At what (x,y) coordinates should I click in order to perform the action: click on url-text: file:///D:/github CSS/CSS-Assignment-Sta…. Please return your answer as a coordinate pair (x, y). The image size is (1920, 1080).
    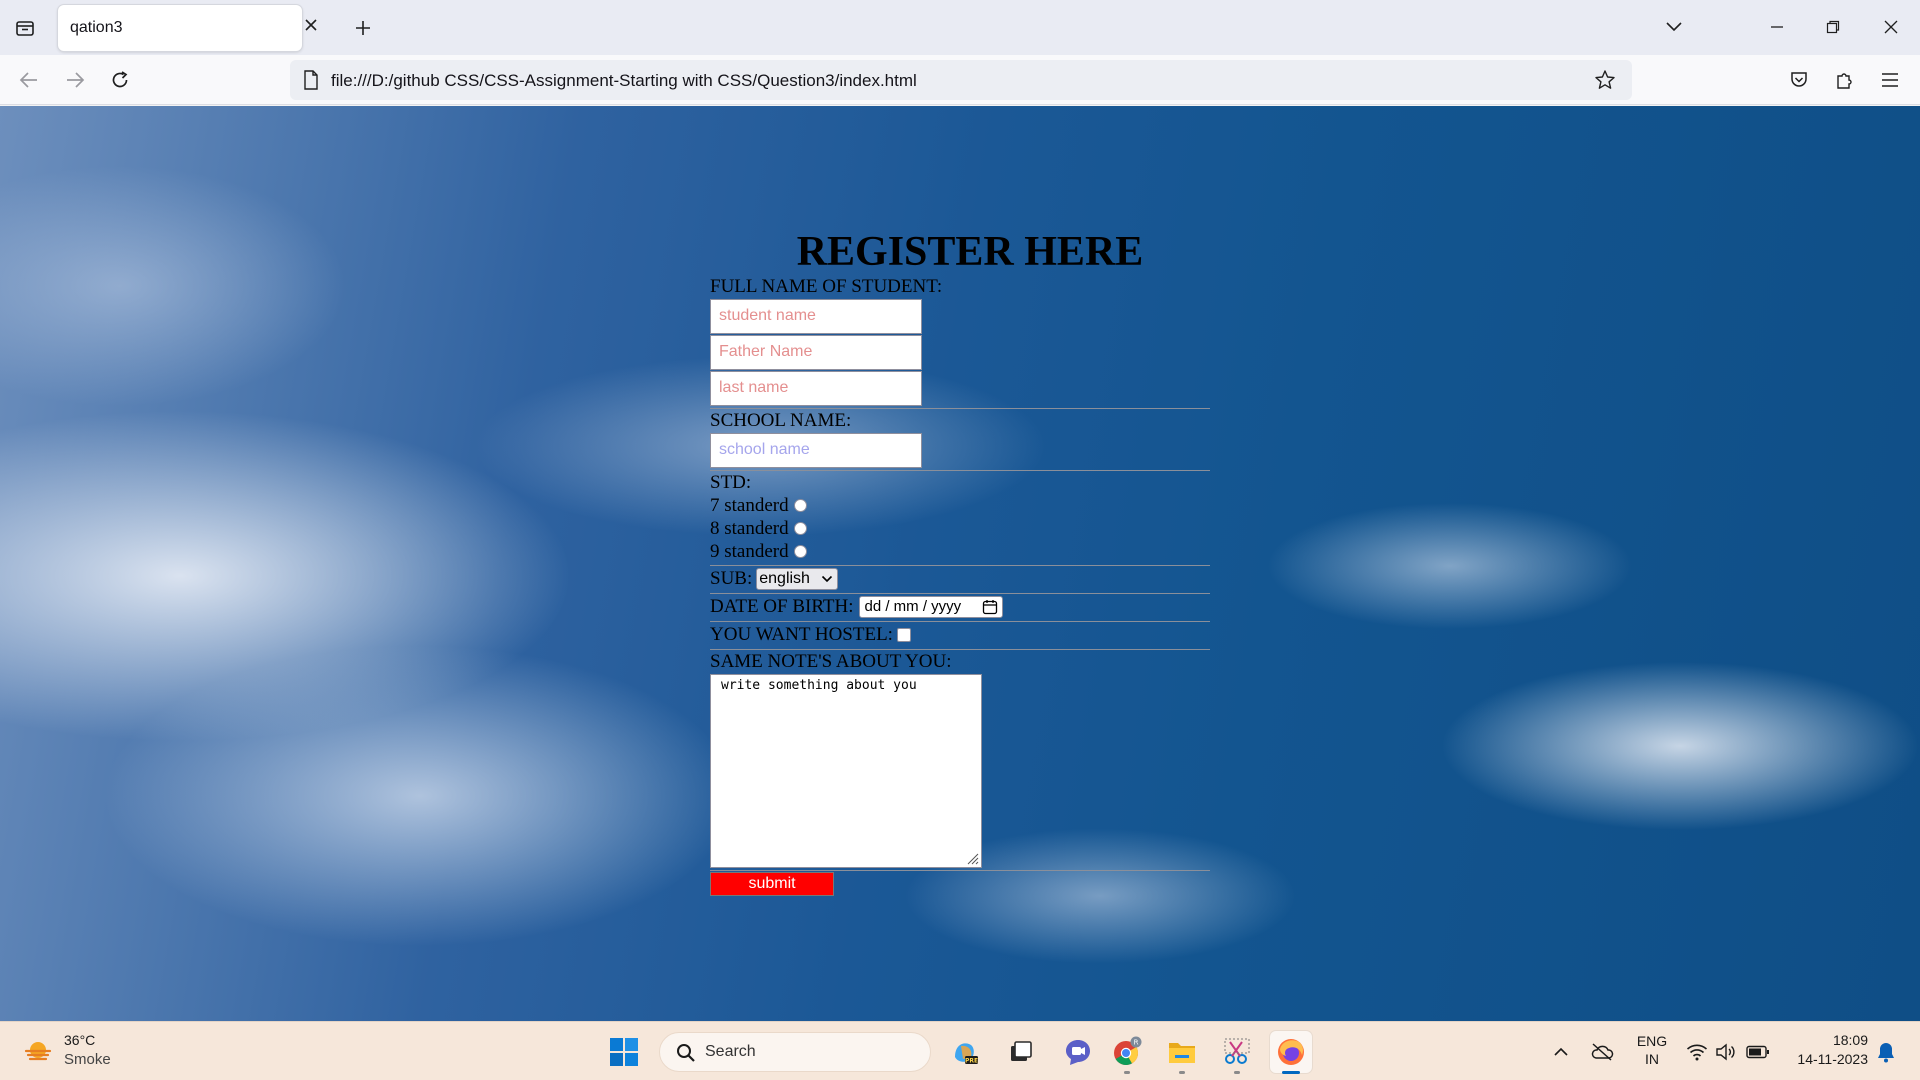
    Looking at the image, I should click on (624, 81).